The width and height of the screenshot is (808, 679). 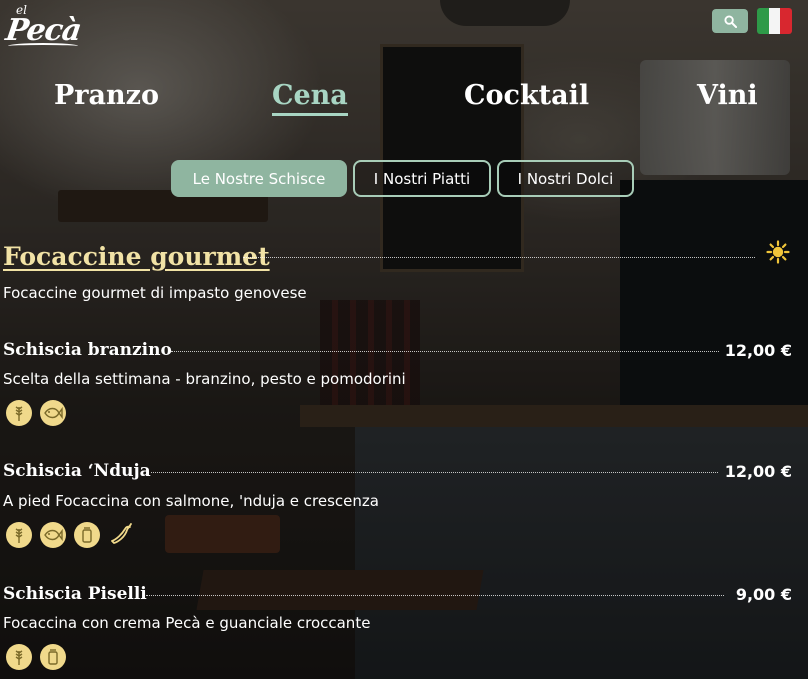 I want to click on category-description: Focaccine gourmet di impasto genovese, so click(x=155, y=293).